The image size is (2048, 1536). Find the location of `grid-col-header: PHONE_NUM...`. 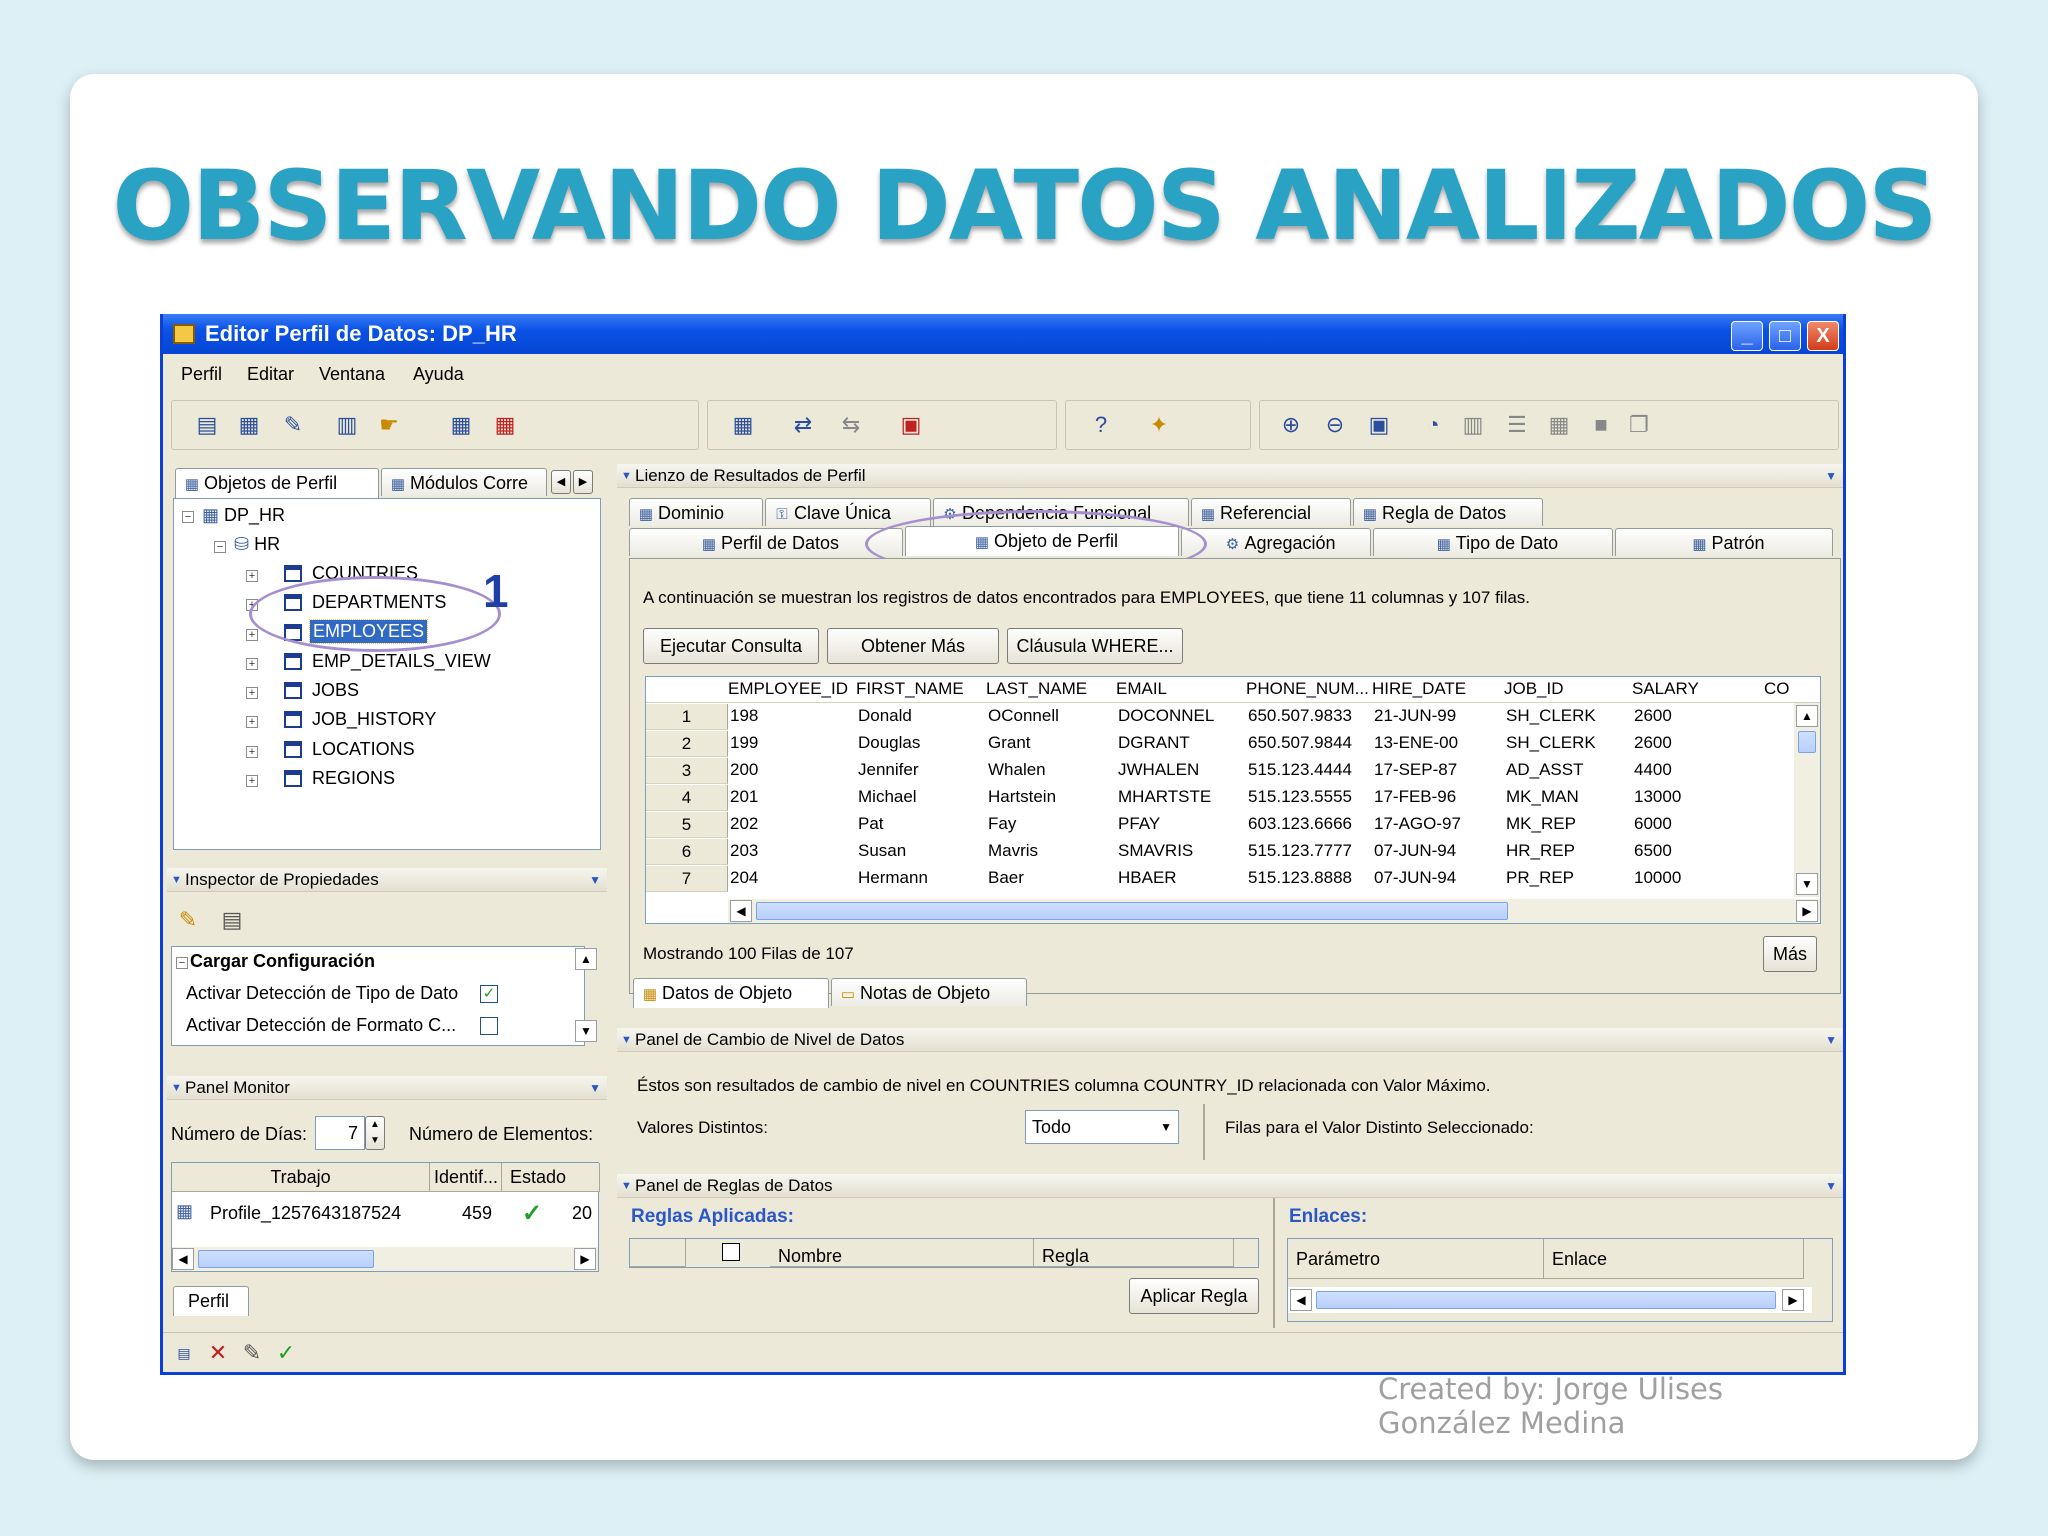

grid-col-header: PHONE_NUM... is located at coordinates (1307, 689).